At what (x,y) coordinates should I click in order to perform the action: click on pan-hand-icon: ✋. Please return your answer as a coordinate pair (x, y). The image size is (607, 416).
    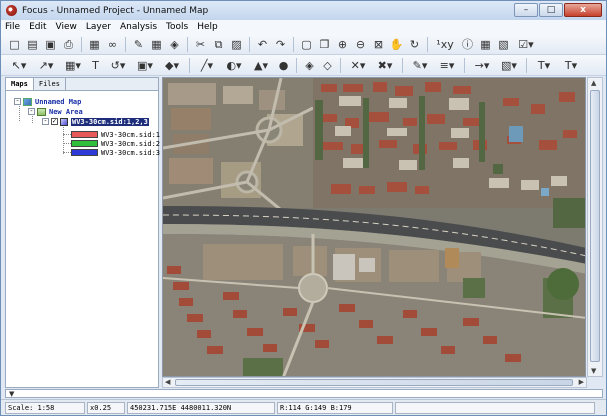
    Looking at the image, I should click on (396, 44).